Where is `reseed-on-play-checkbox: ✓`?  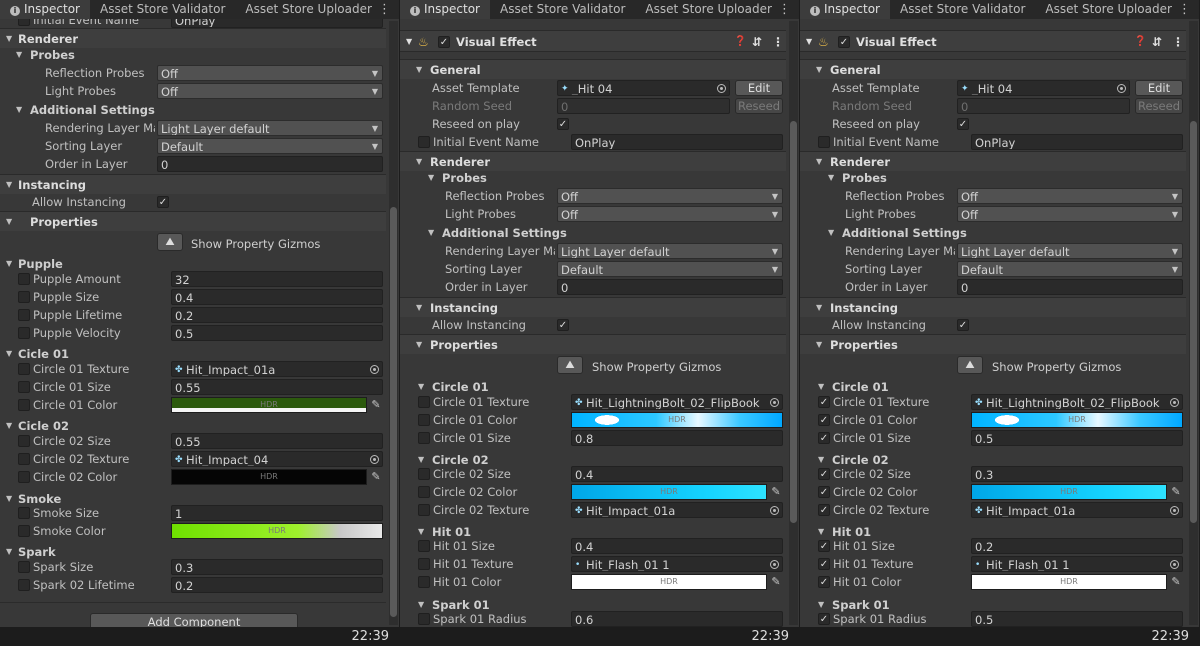
reseed-on-play-checkbox: ✓ is located at coordinates (563, 124).